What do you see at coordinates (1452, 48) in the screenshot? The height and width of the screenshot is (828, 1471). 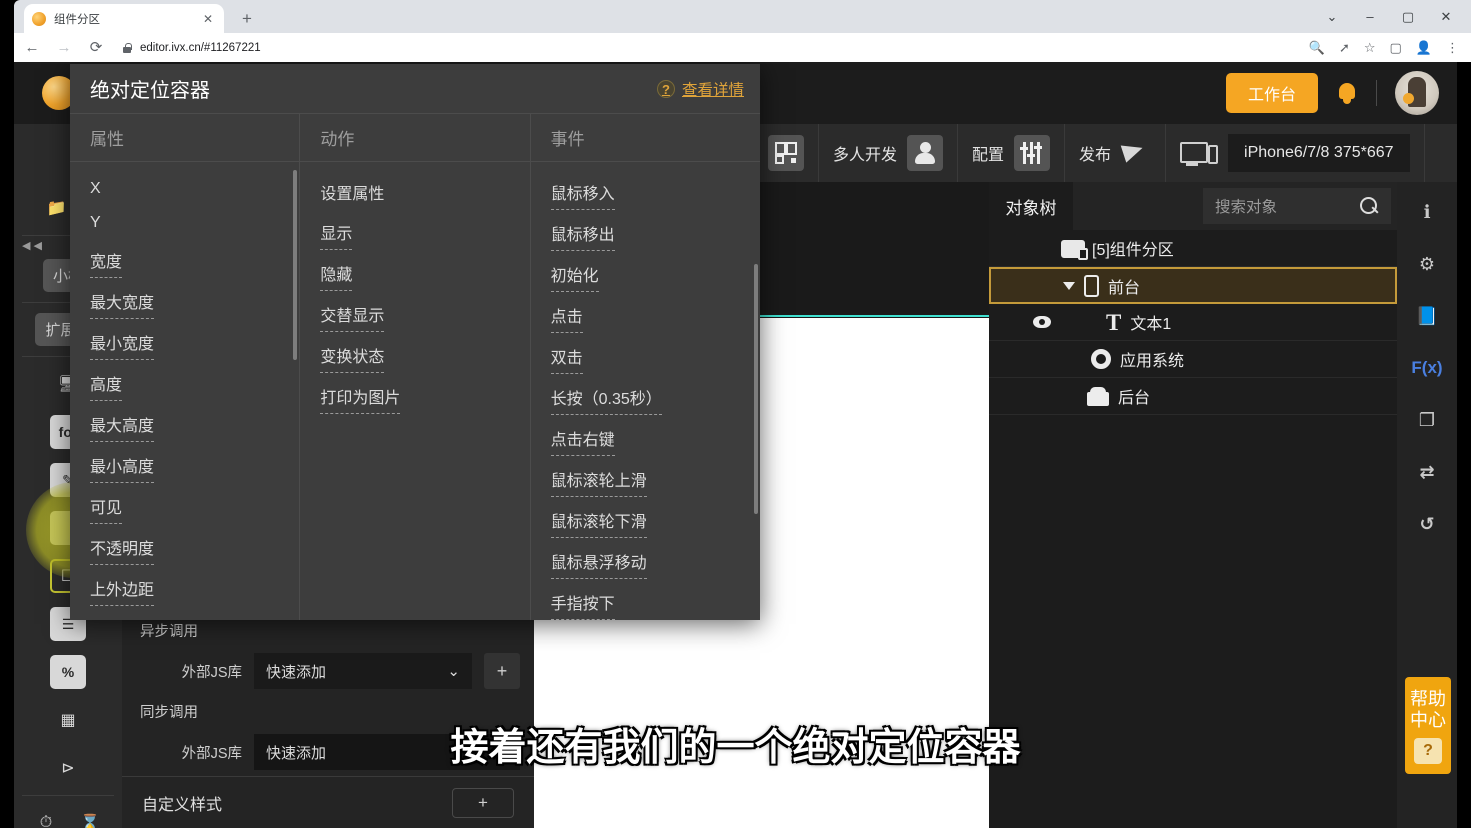 I see `menu-icon: ⋮` at bounding box center [1452, 48].